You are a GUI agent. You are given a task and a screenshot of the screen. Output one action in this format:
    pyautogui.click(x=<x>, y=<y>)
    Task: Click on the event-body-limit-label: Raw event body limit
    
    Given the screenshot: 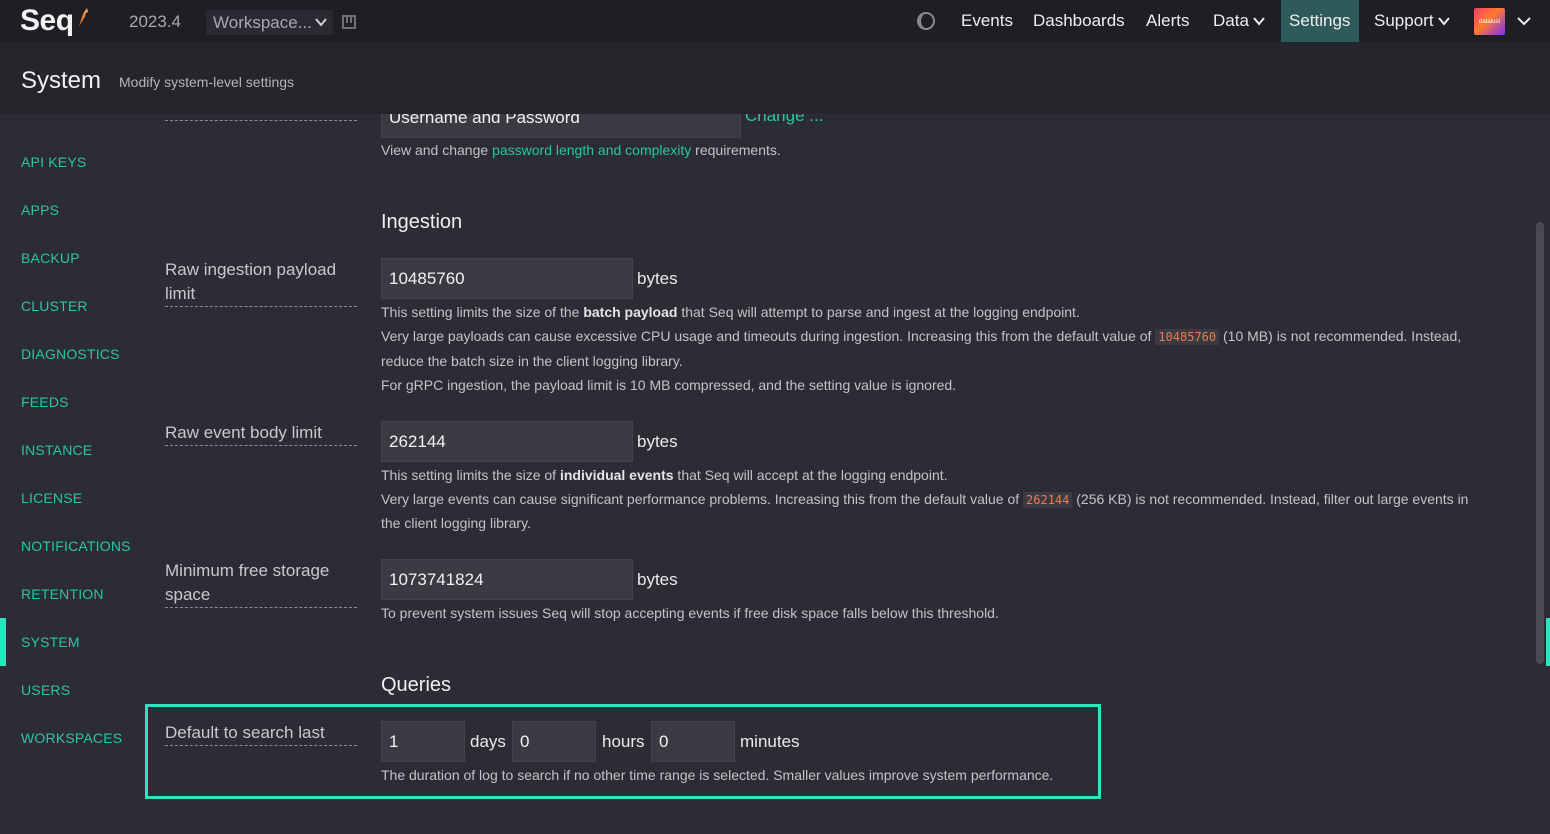 What is the action you would take?
    pyautogui.click(x=261, y=433)
    